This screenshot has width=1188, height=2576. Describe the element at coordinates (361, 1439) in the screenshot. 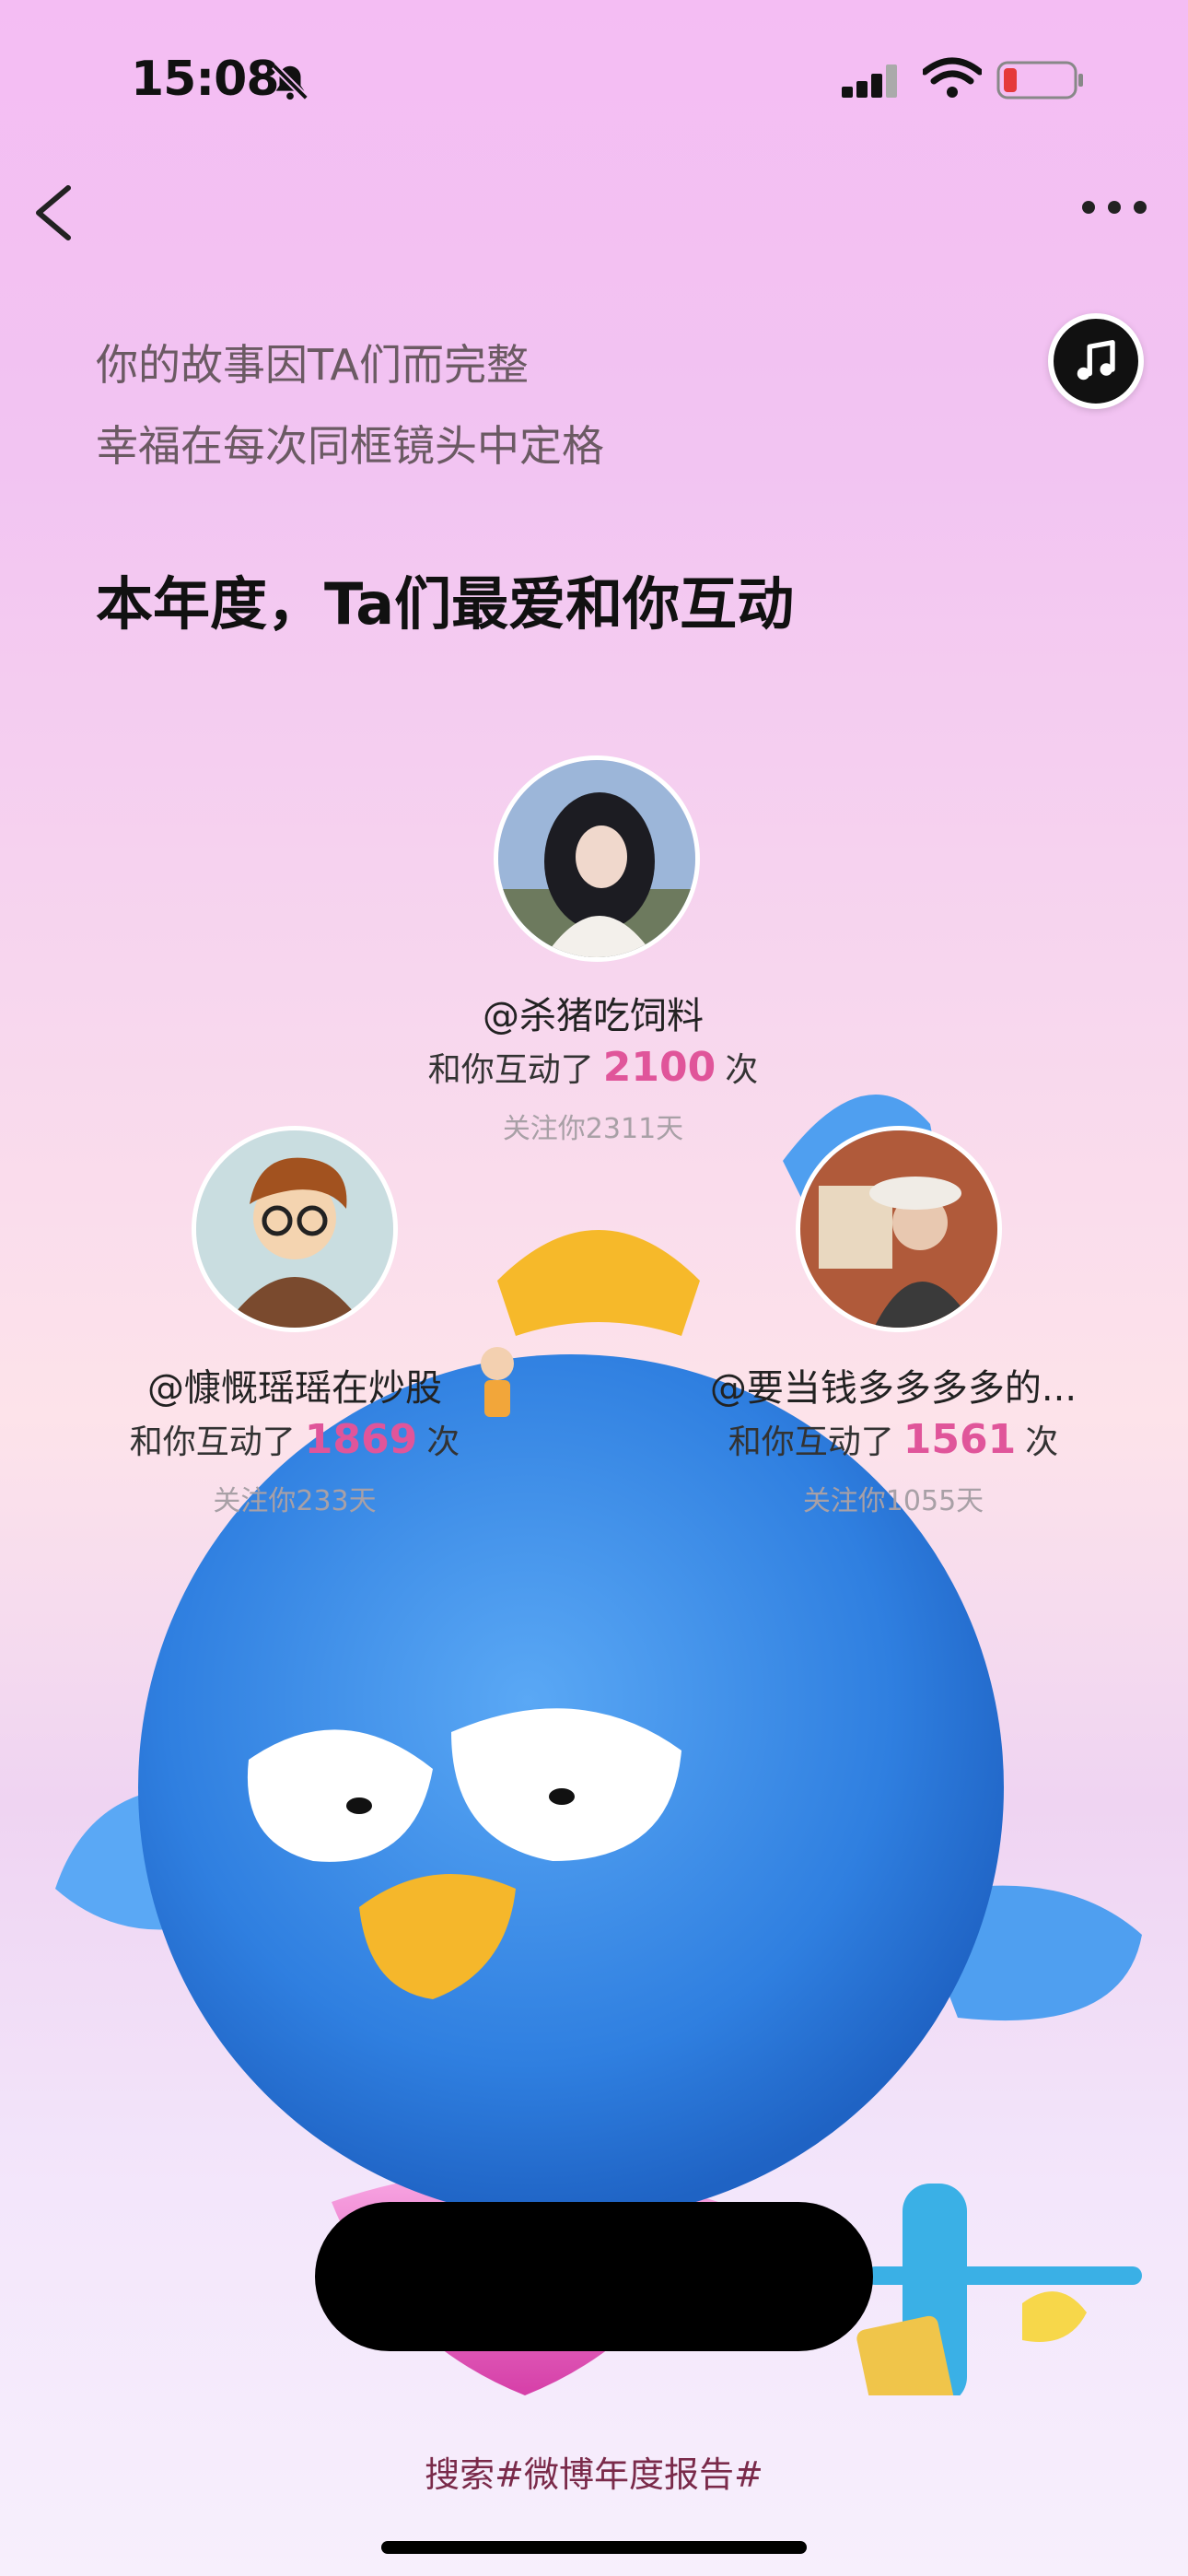

I see `count-value: 1869` at that location.